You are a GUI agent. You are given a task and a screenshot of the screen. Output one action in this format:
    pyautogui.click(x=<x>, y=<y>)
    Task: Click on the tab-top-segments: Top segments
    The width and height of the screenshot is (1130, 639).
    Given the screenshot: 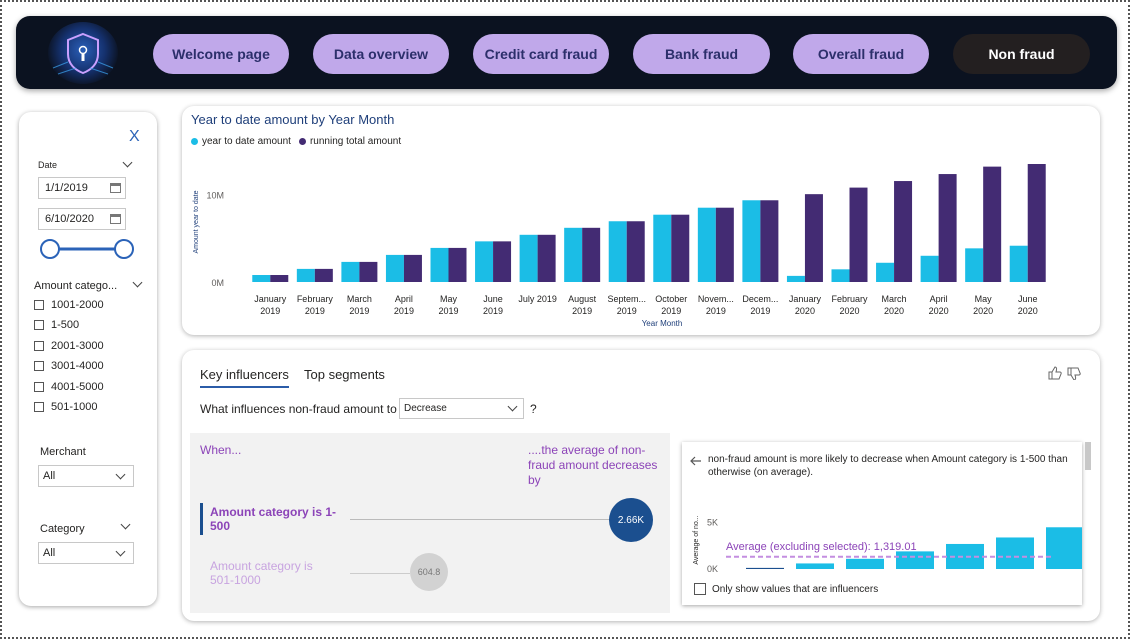 What is the action you would take?
    pyautogui.click(x=344, y=374)
    